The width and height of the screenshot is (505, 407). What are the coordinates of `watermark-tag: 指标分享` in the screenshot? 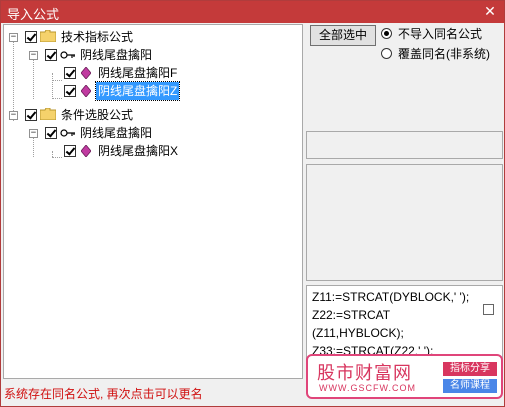 It's located at (470, 369).